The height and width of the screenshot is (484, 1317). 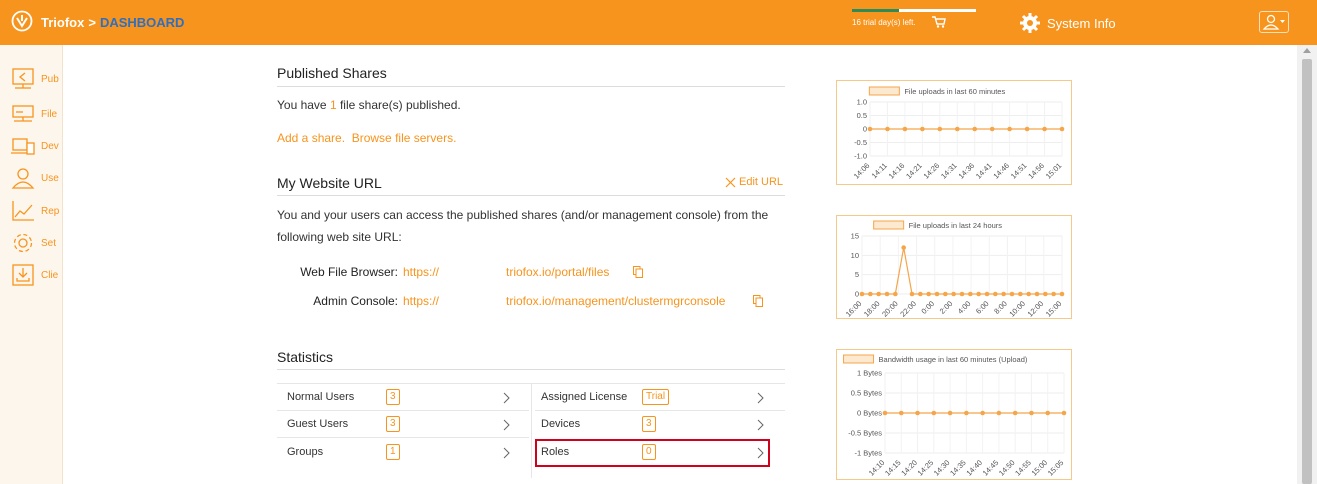 What do you see at coordinates (1007, 468) in the screenshot?
I see `x-tick-label: 14:50` at bounding box center [1007, 468].